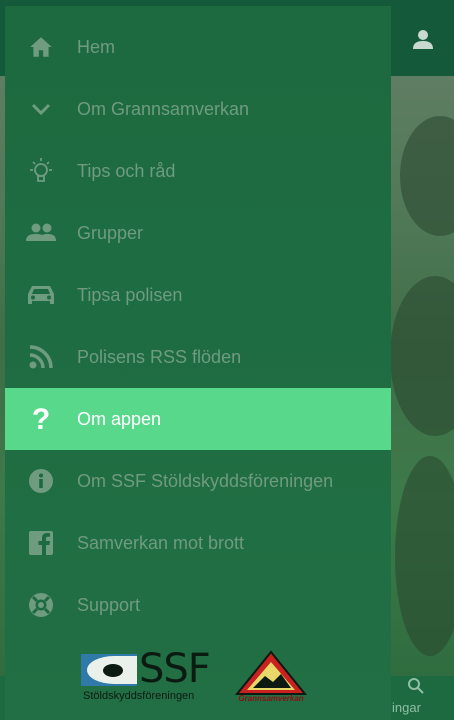 The height and width of the screenshot is (720, 454). I want to click on menu-item-samverkan-mot-brott: Samverkan mot brott, so click(198, 543).